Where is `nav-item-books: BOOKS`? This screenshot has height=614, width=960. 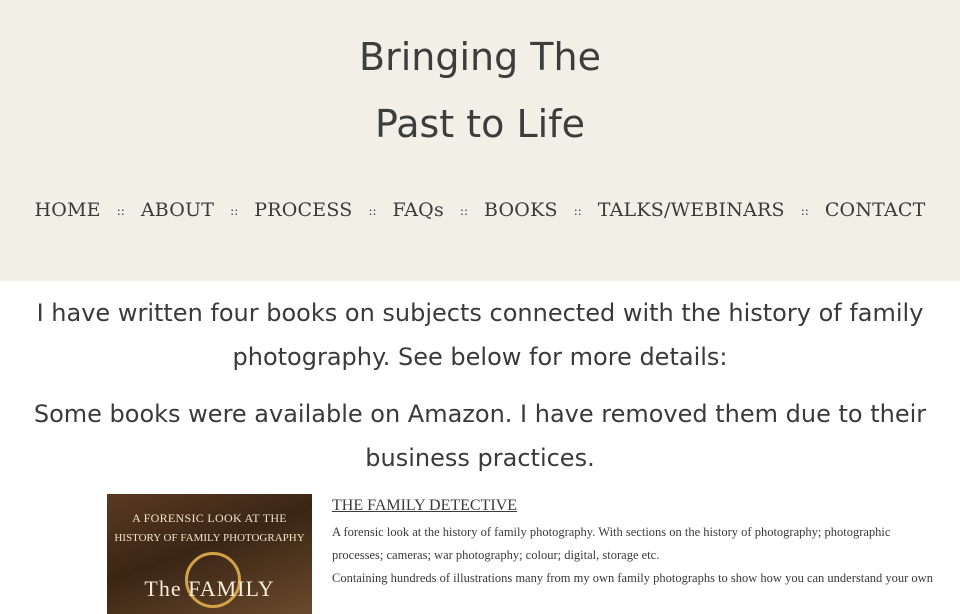 nav-item-books: BOOKS is located at coordinates (521, 210).